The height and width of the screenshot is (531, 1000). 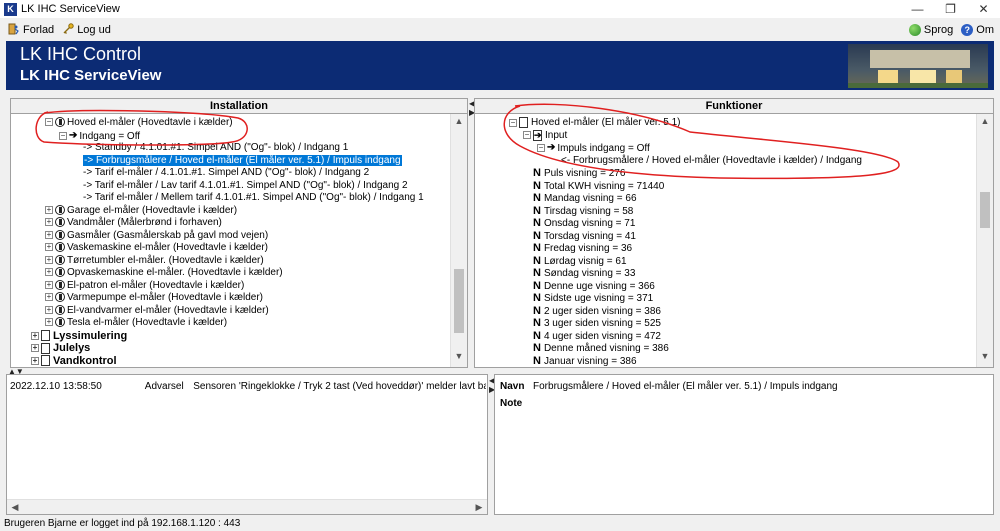 I want to click on funktioner-row: N Denne måned visning = 386, so click(x=601, y=348).